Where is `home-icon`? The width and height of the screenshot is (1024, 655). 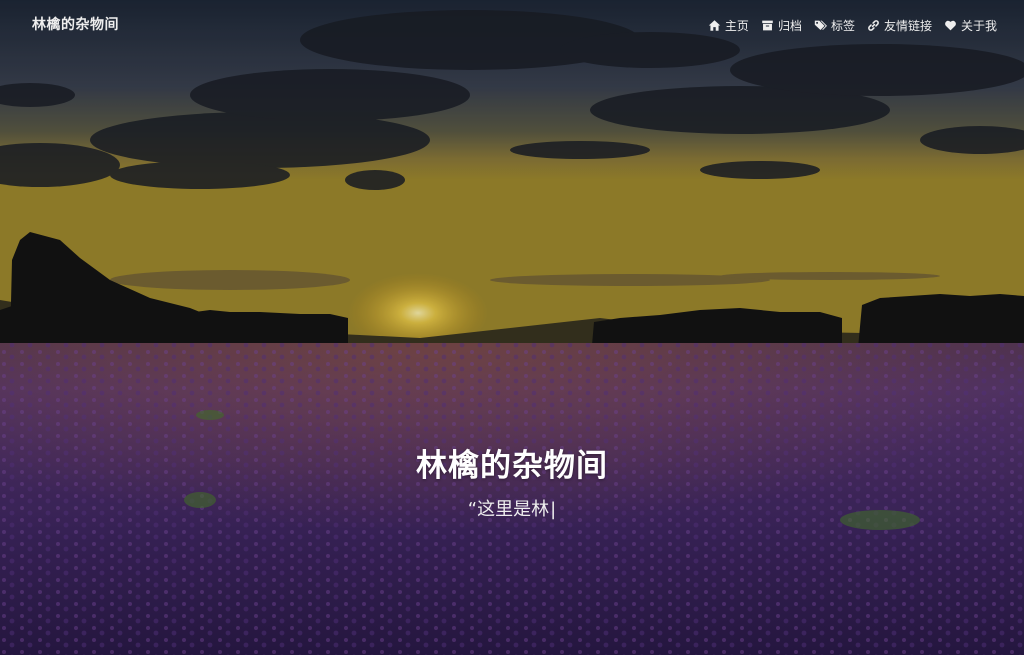
home-icon is located at coordinates (714, 25).